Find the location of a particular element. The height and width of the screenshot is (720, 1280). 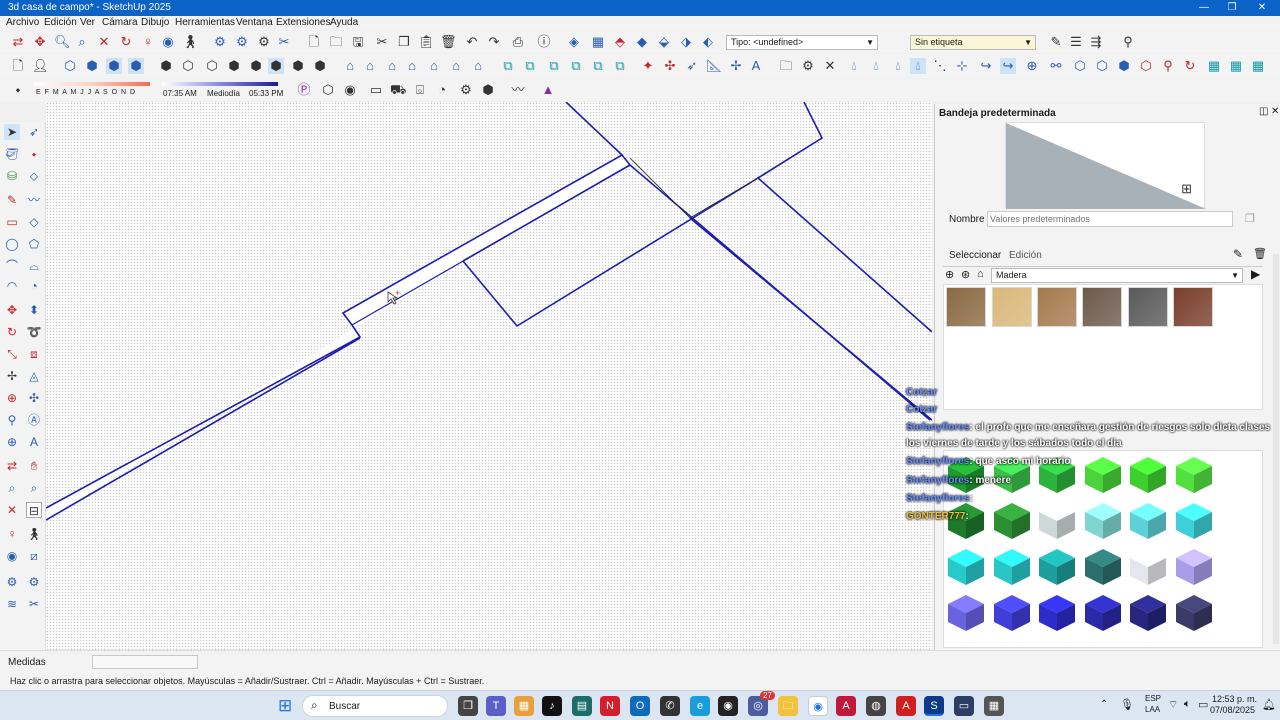

details-icon: ▶ is located at coordinates (1255, 274).